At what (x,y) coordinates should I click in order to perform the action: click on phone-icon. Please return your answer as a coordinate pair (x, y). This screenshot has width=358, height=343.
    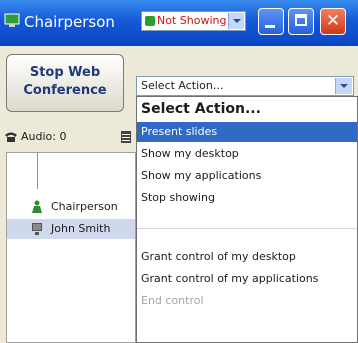
    Looking at the image, I should click on (11, 137).